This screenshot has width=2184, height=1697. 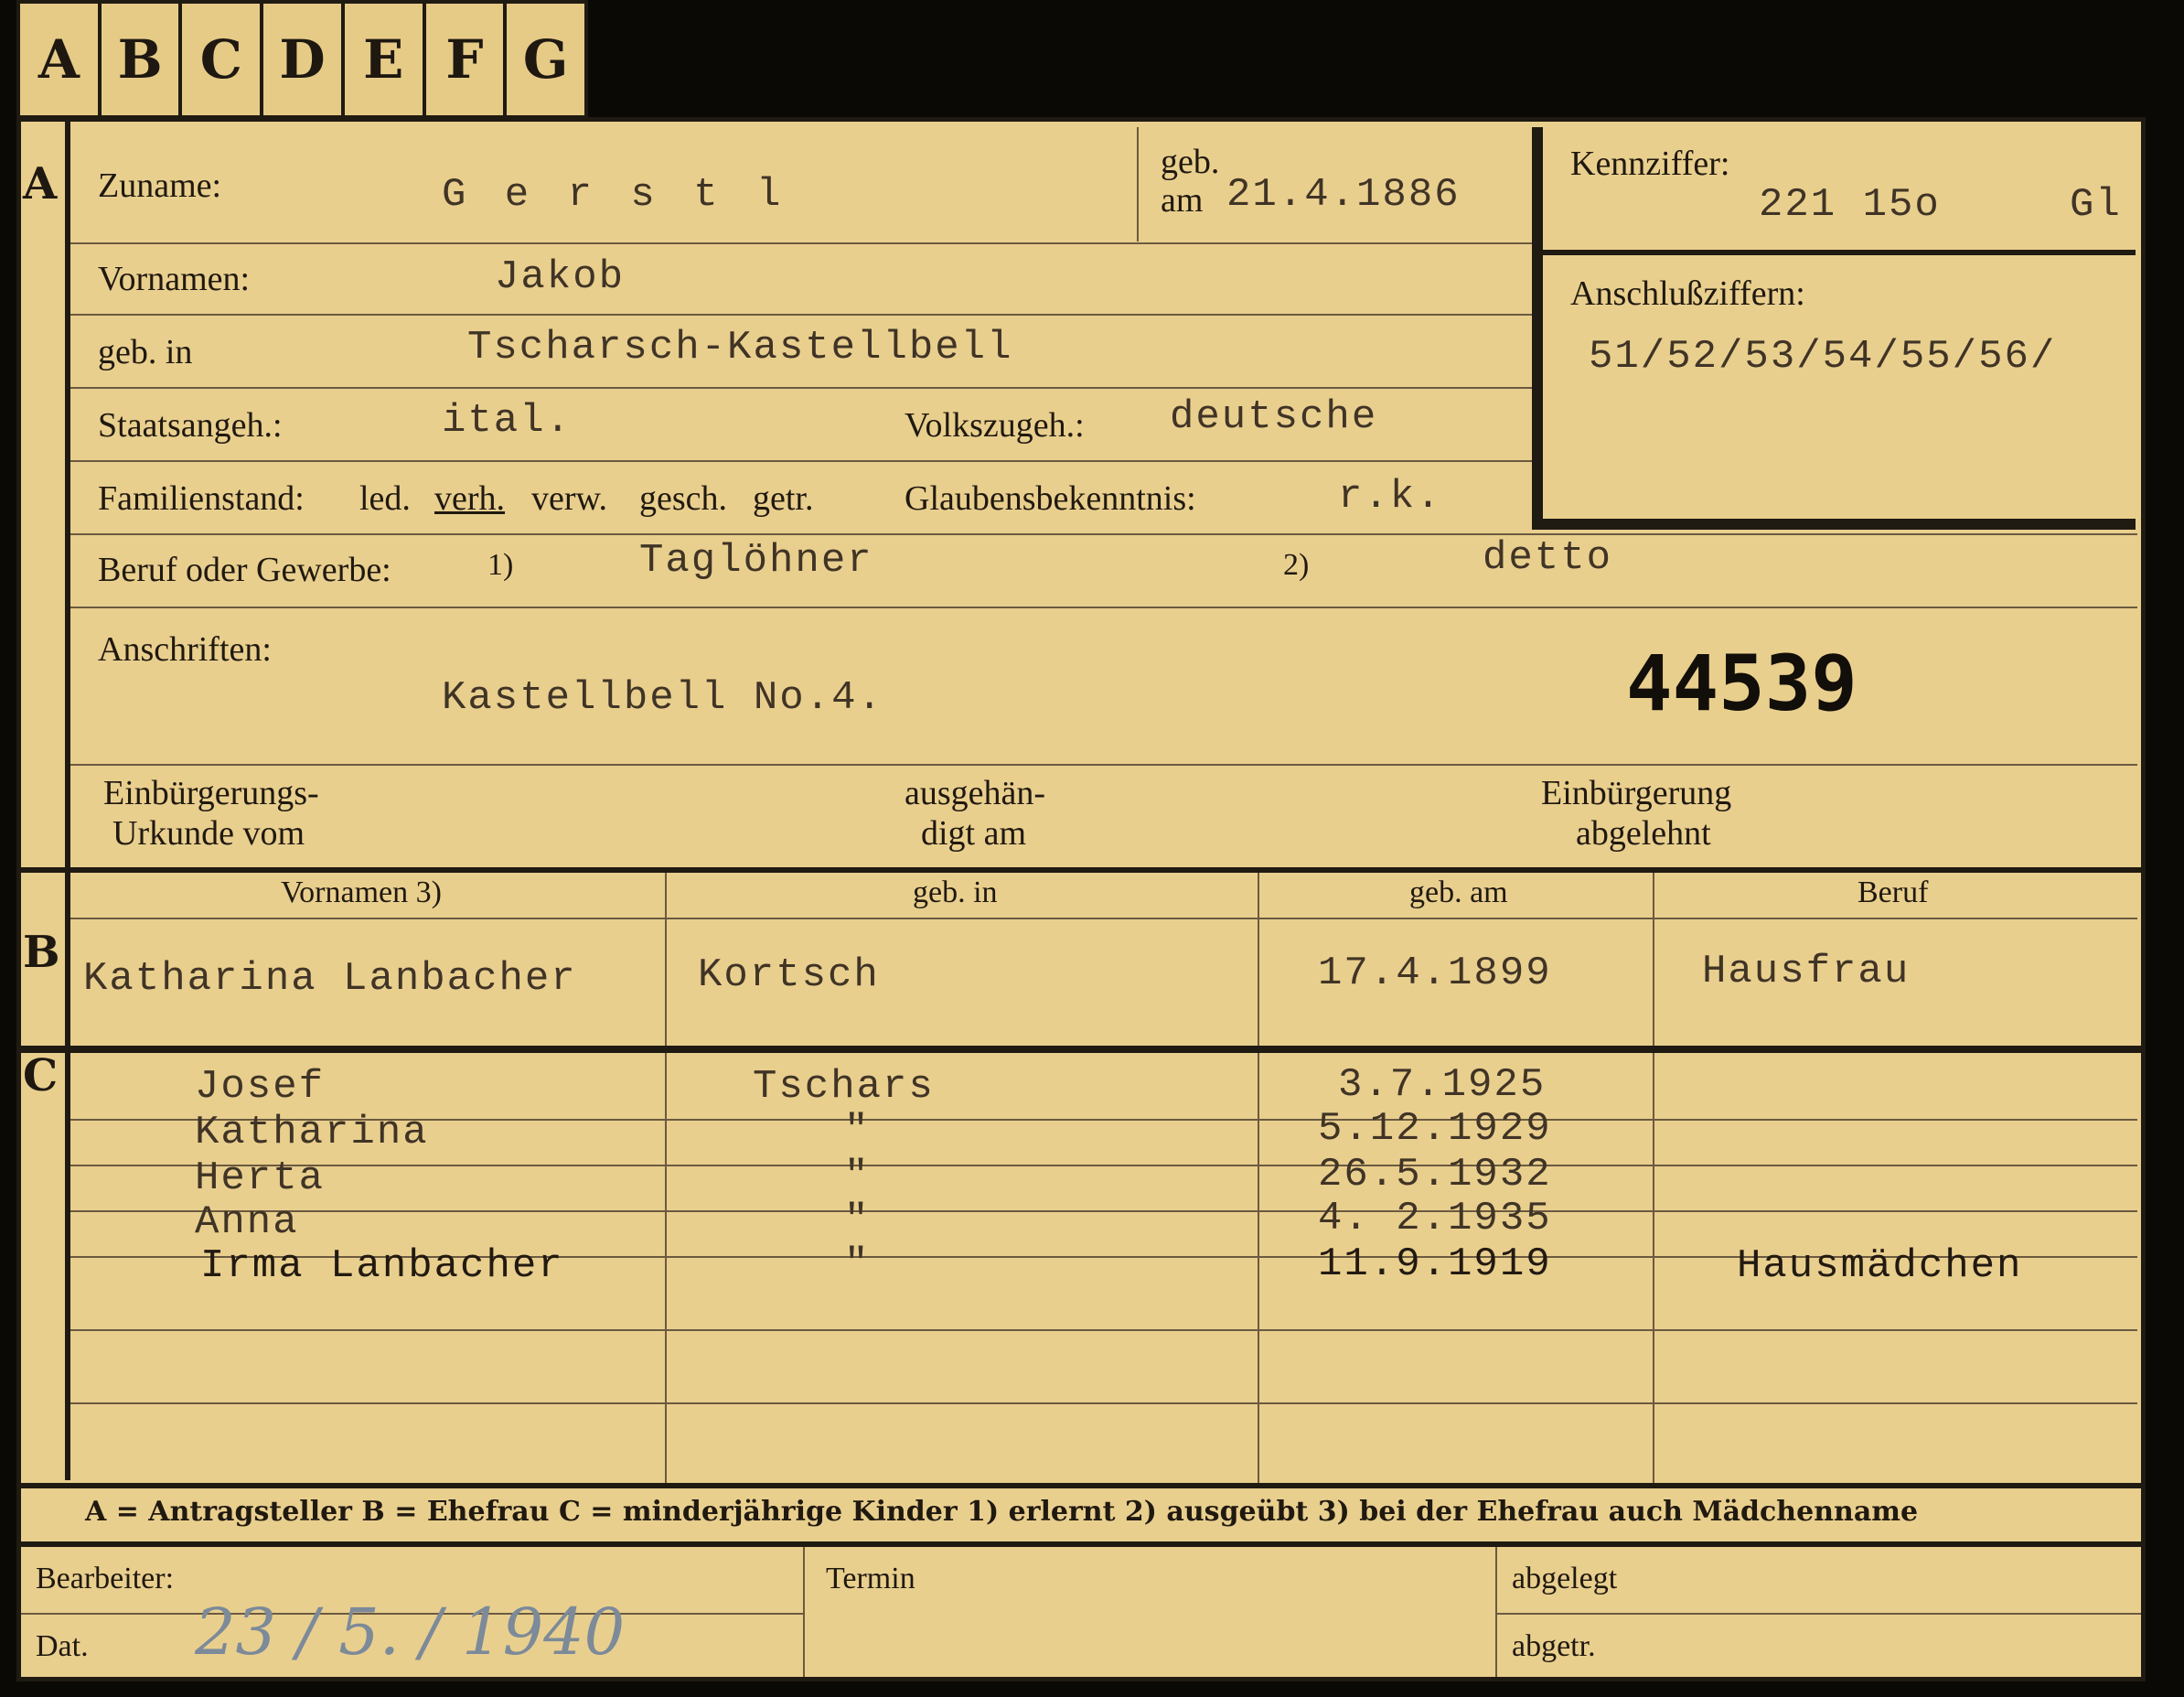 I want to click on term-label: Termin, so click(x=870, y=1578).